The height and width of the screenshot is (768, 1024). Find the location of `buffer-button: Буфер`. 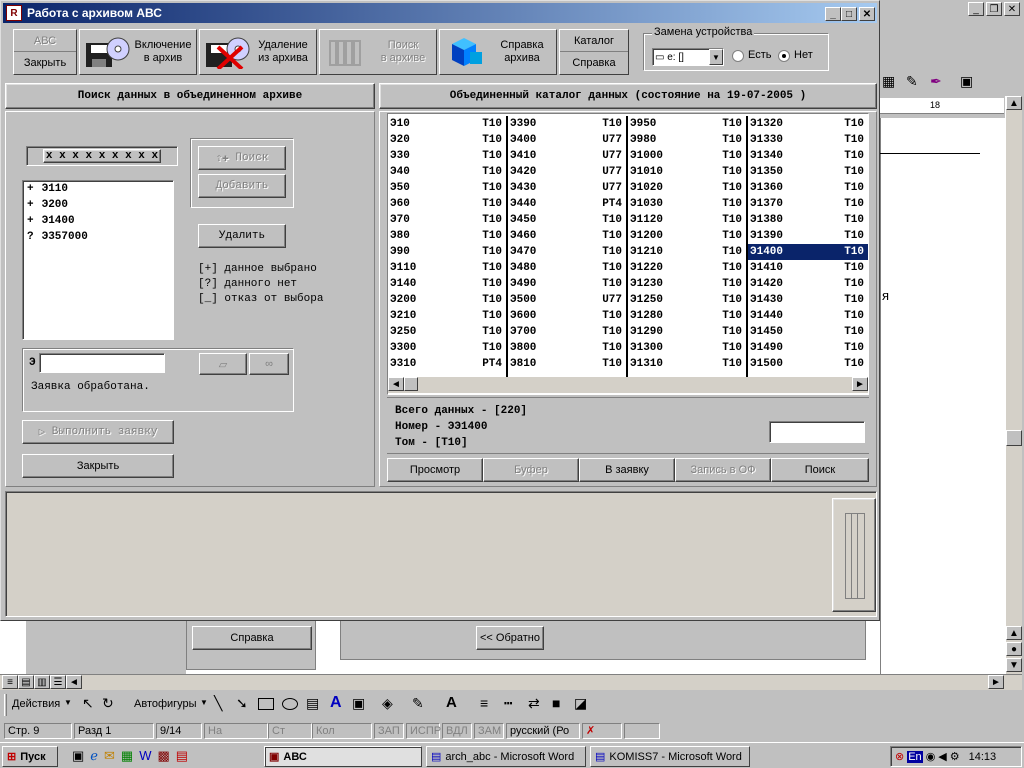

buffer-button: Буфер is located at coordinates (531, 470).